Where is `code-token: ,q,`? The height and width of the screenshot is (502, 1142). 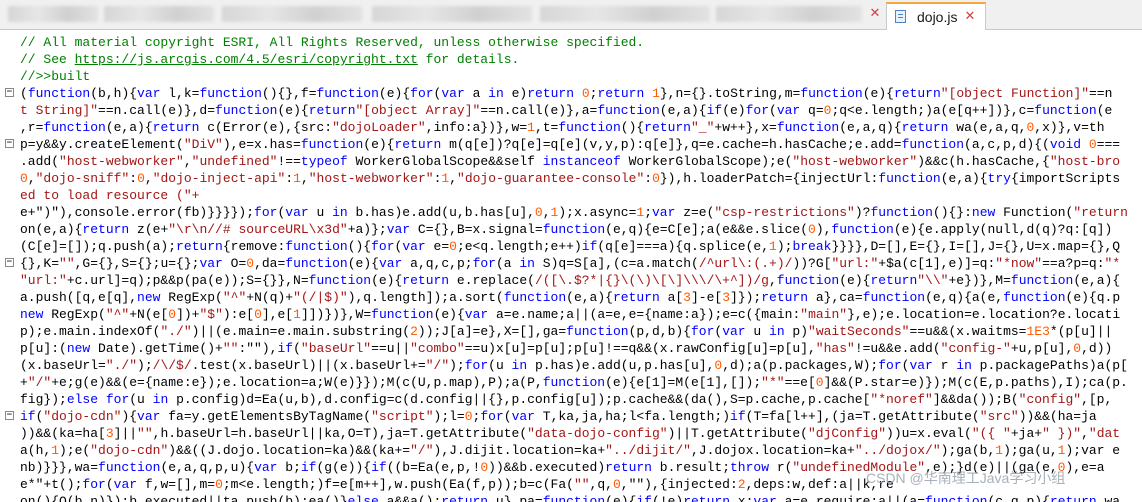
code-token: ,q, is located at coordinates (601, 484).